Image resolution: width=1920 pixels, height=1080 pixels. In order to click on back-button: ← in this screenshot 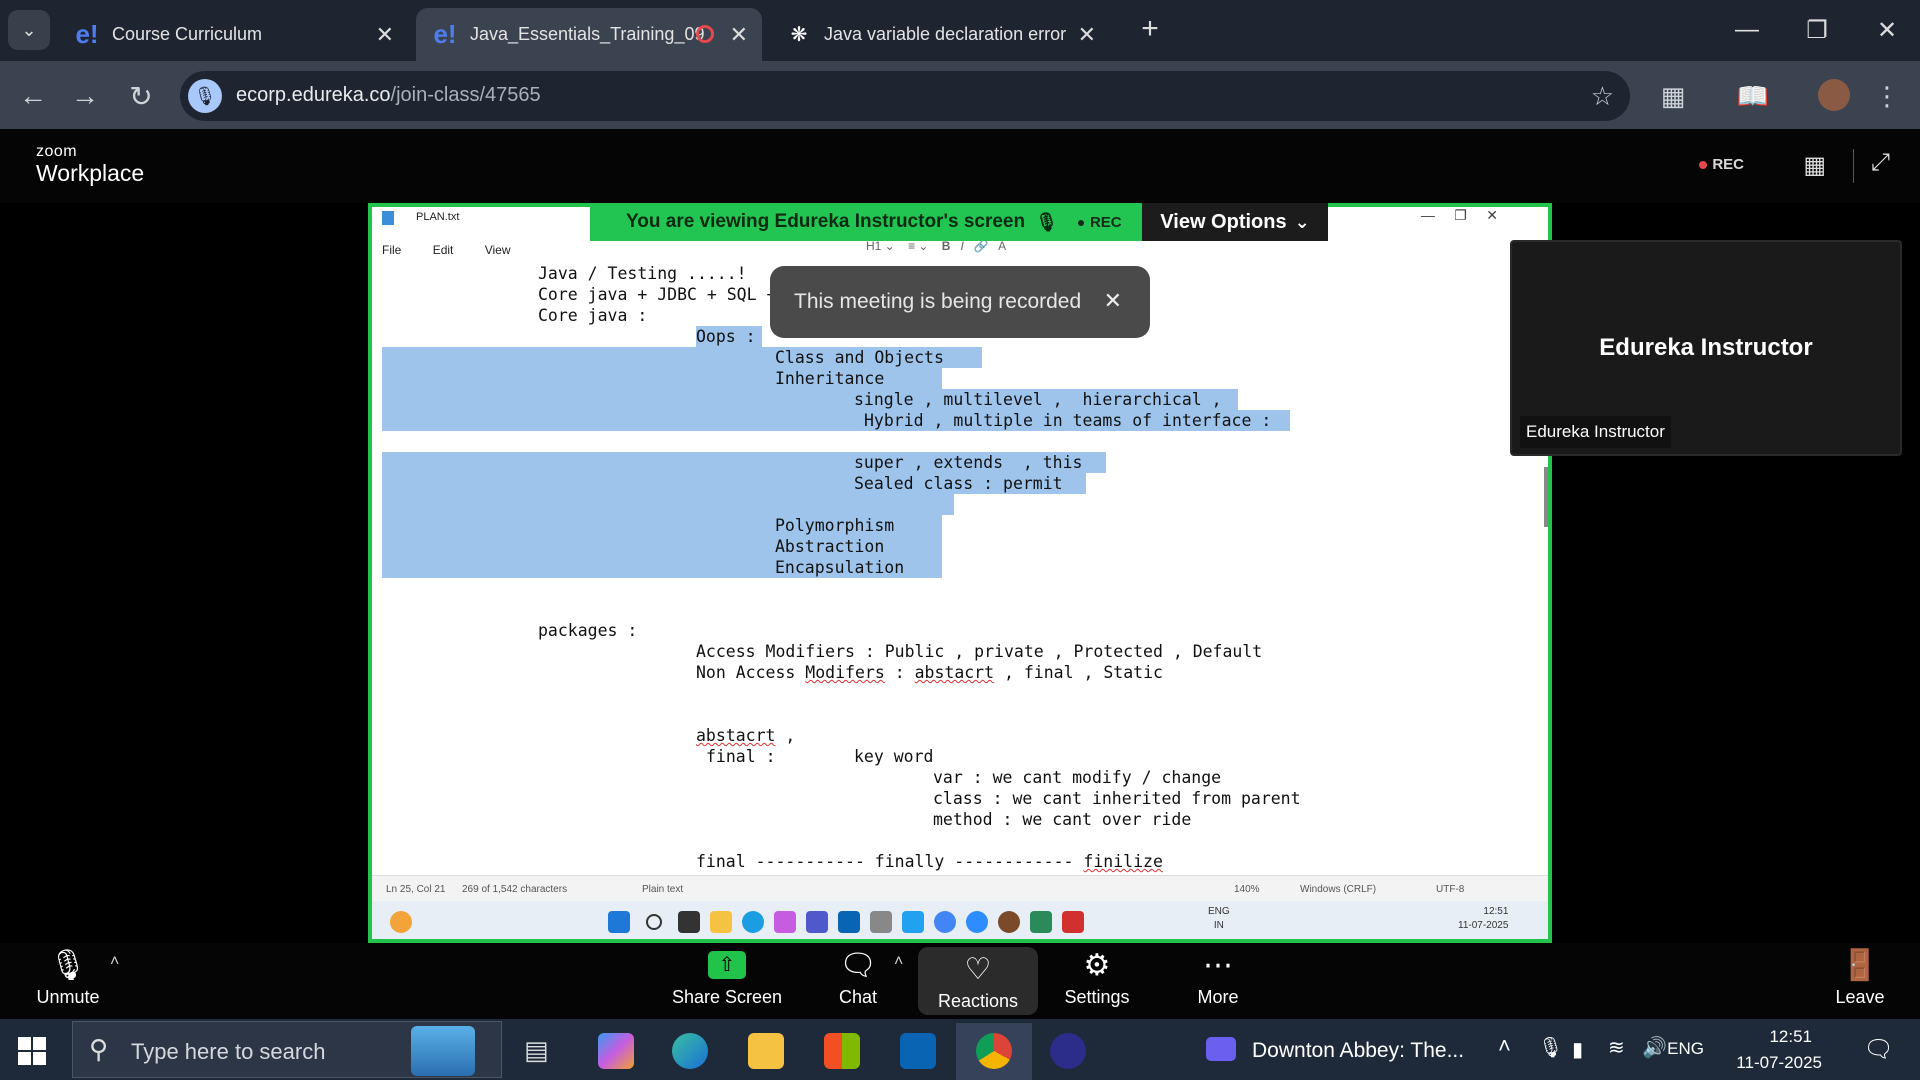, I will do `click(33, 96)`.